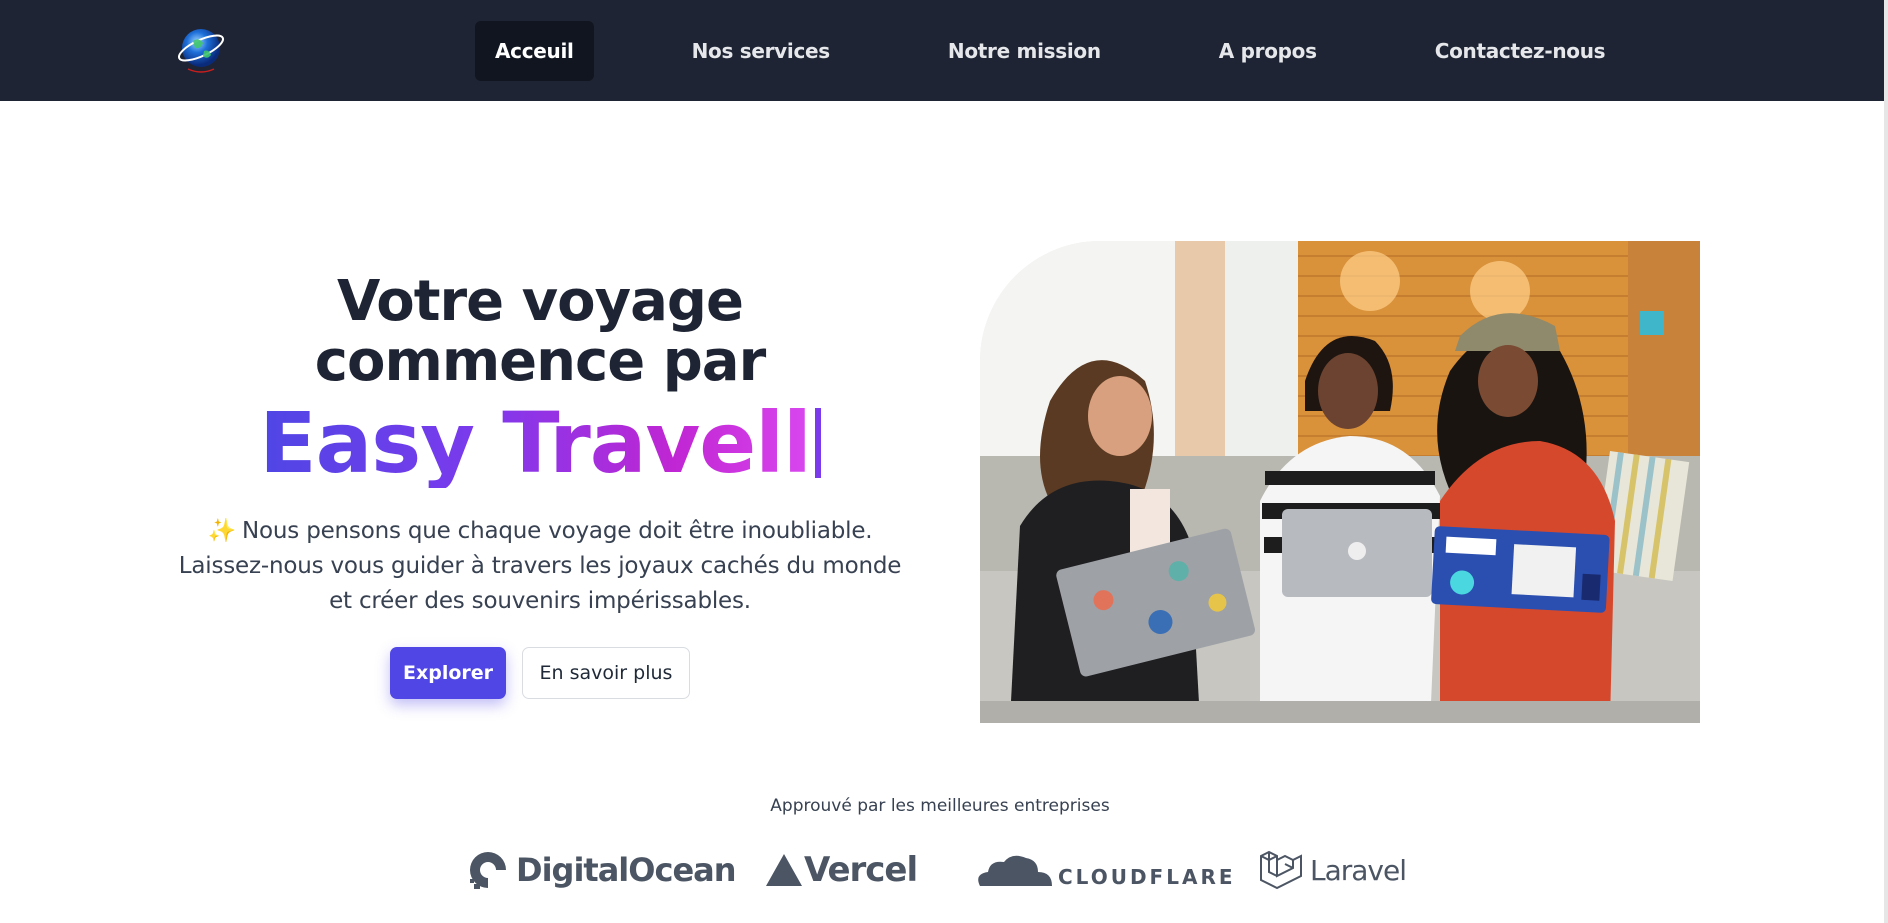  Describe the element at coordinates (535, 443) in the screenshot. I see `brand-name: Easy Travell` at that location.